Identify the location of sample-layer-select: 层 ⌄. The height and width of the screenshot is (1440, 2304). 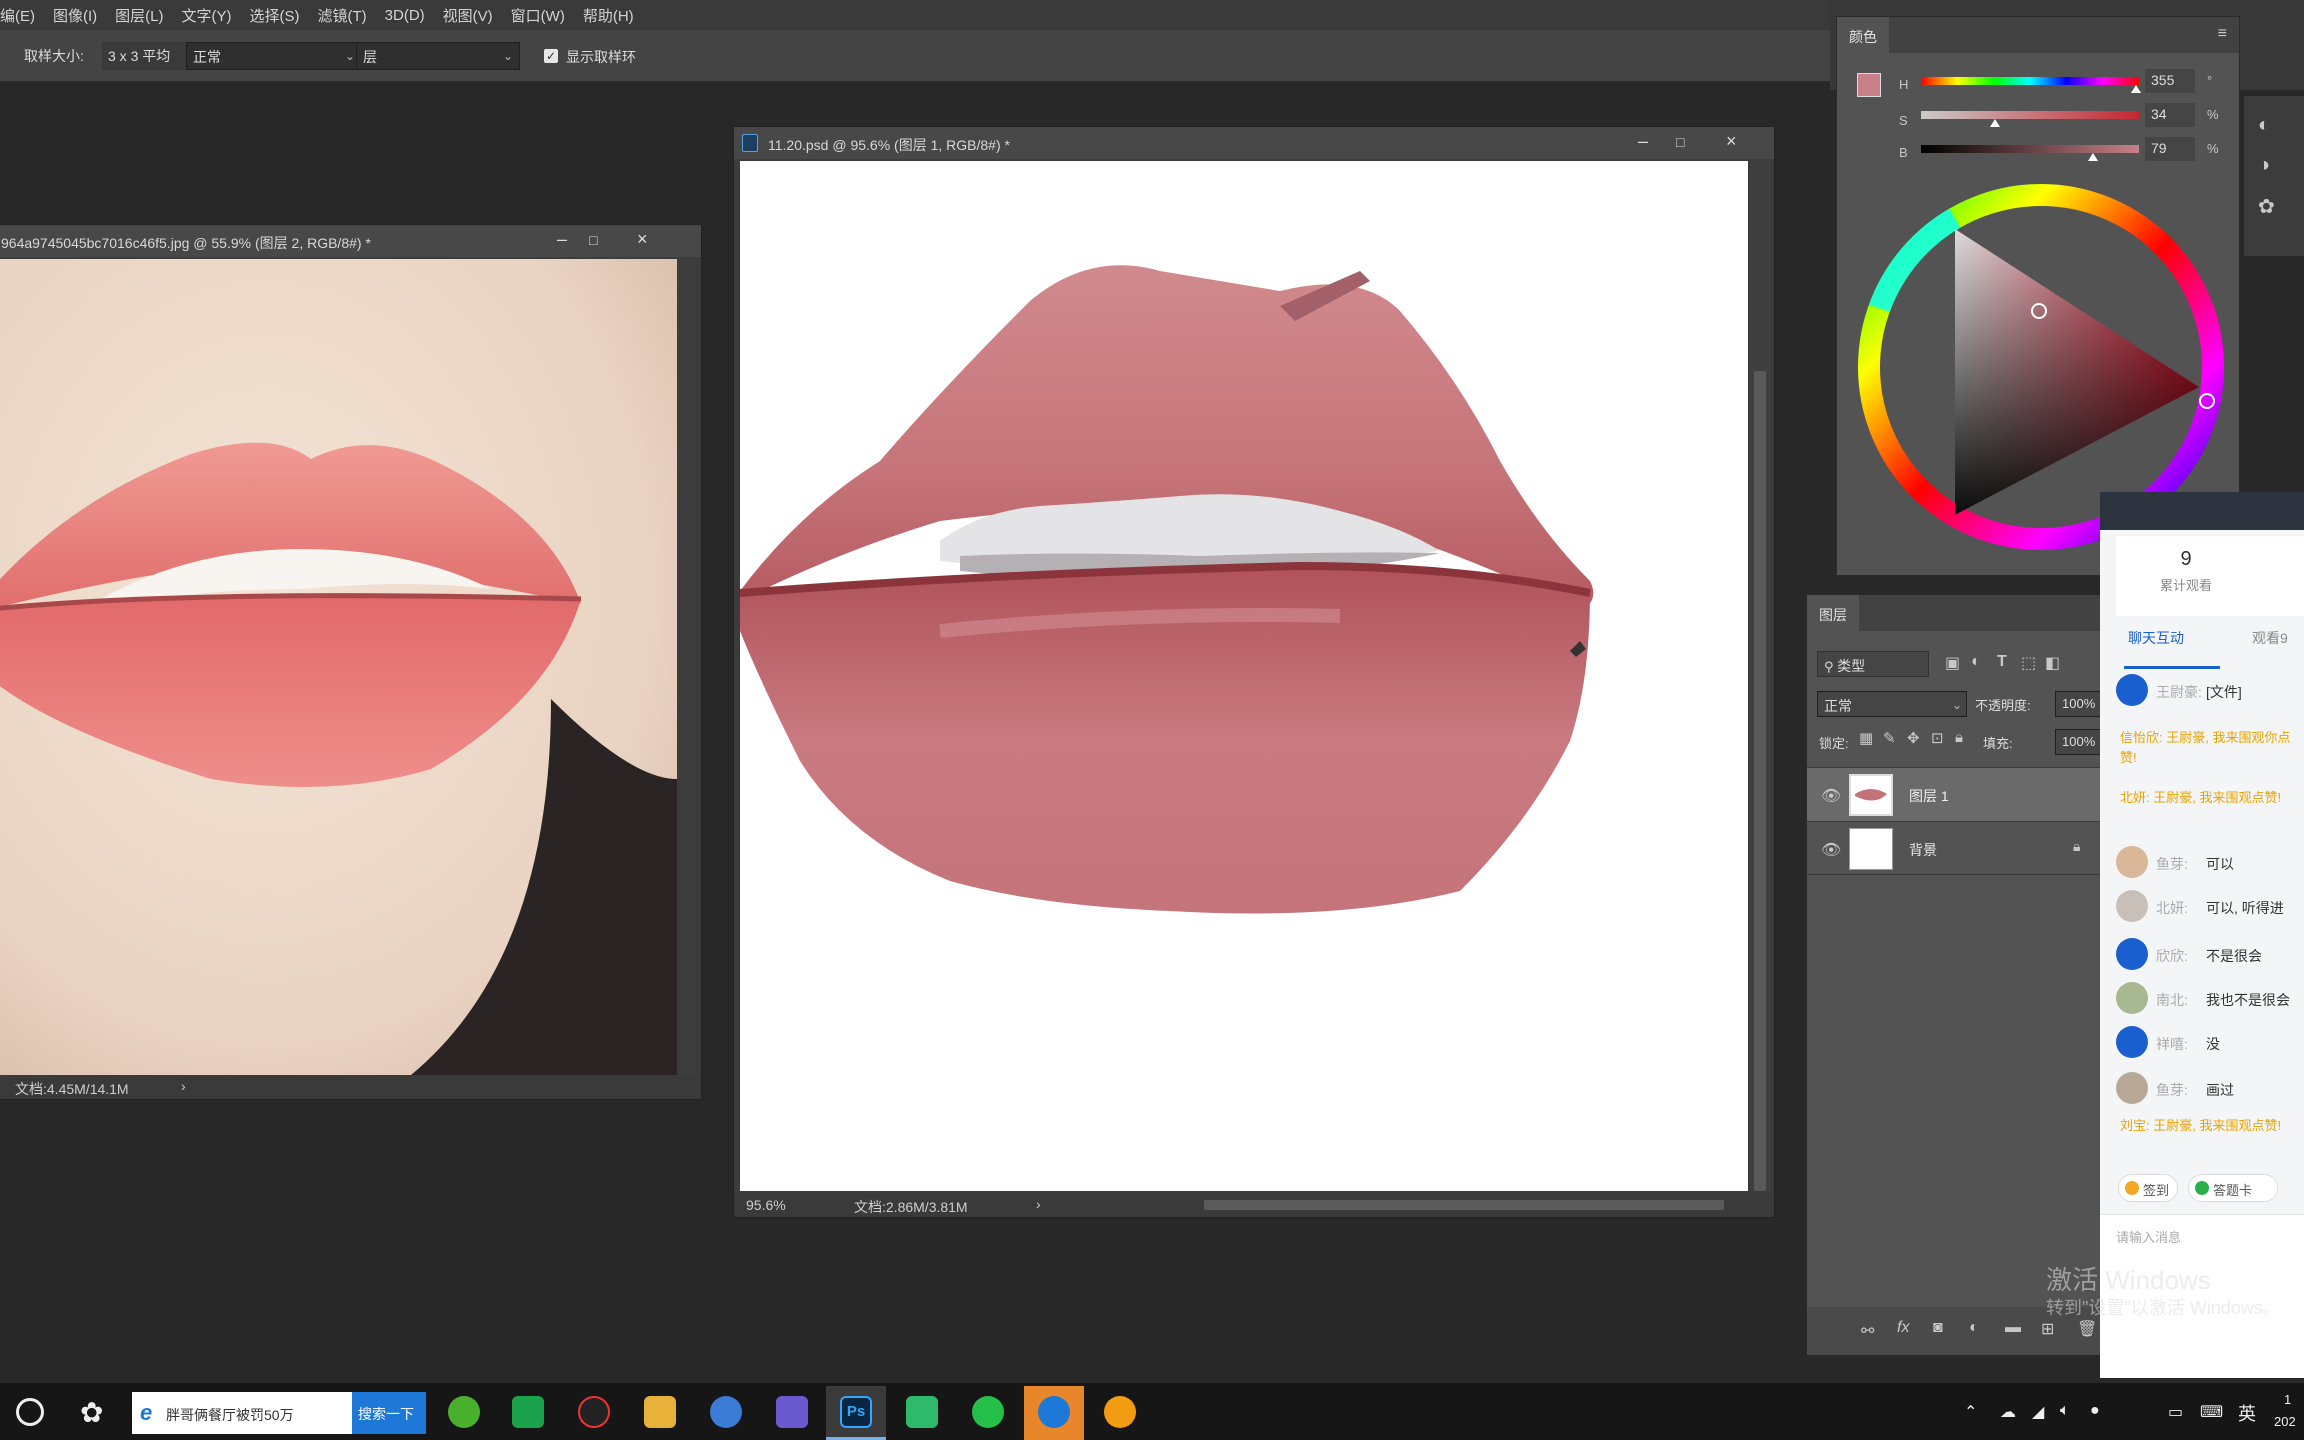
(438, 56).